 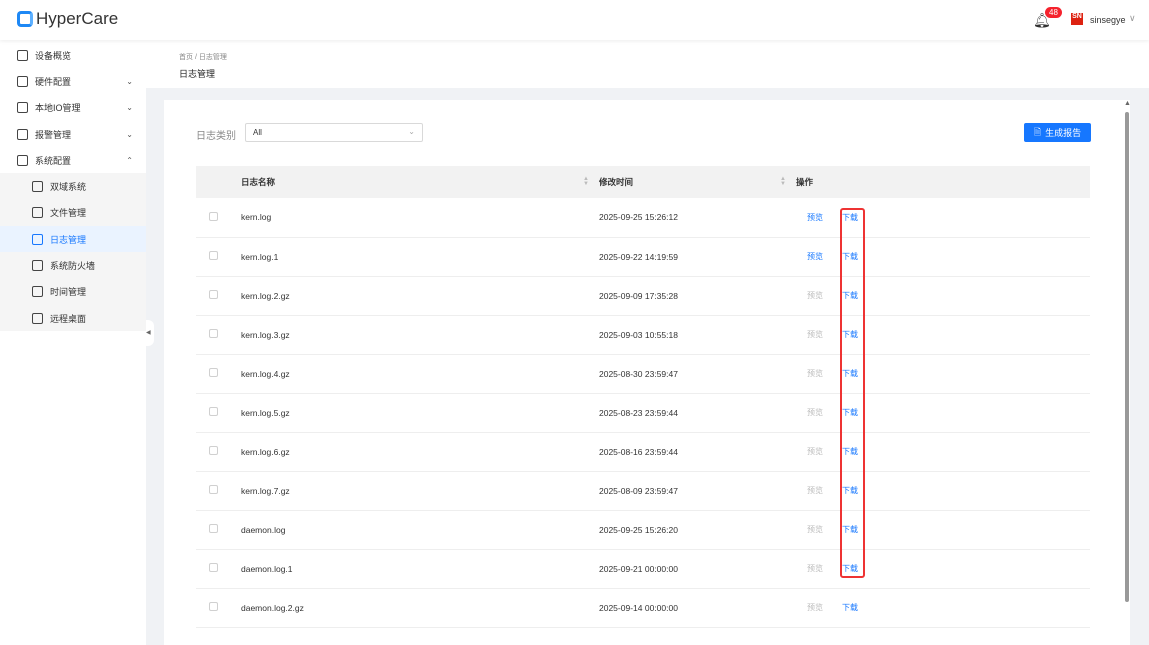 What do you see at coordinates (1077, 19) in the screenshot?
I see `user-avatar: SN` at bounding box center [1077, 19].